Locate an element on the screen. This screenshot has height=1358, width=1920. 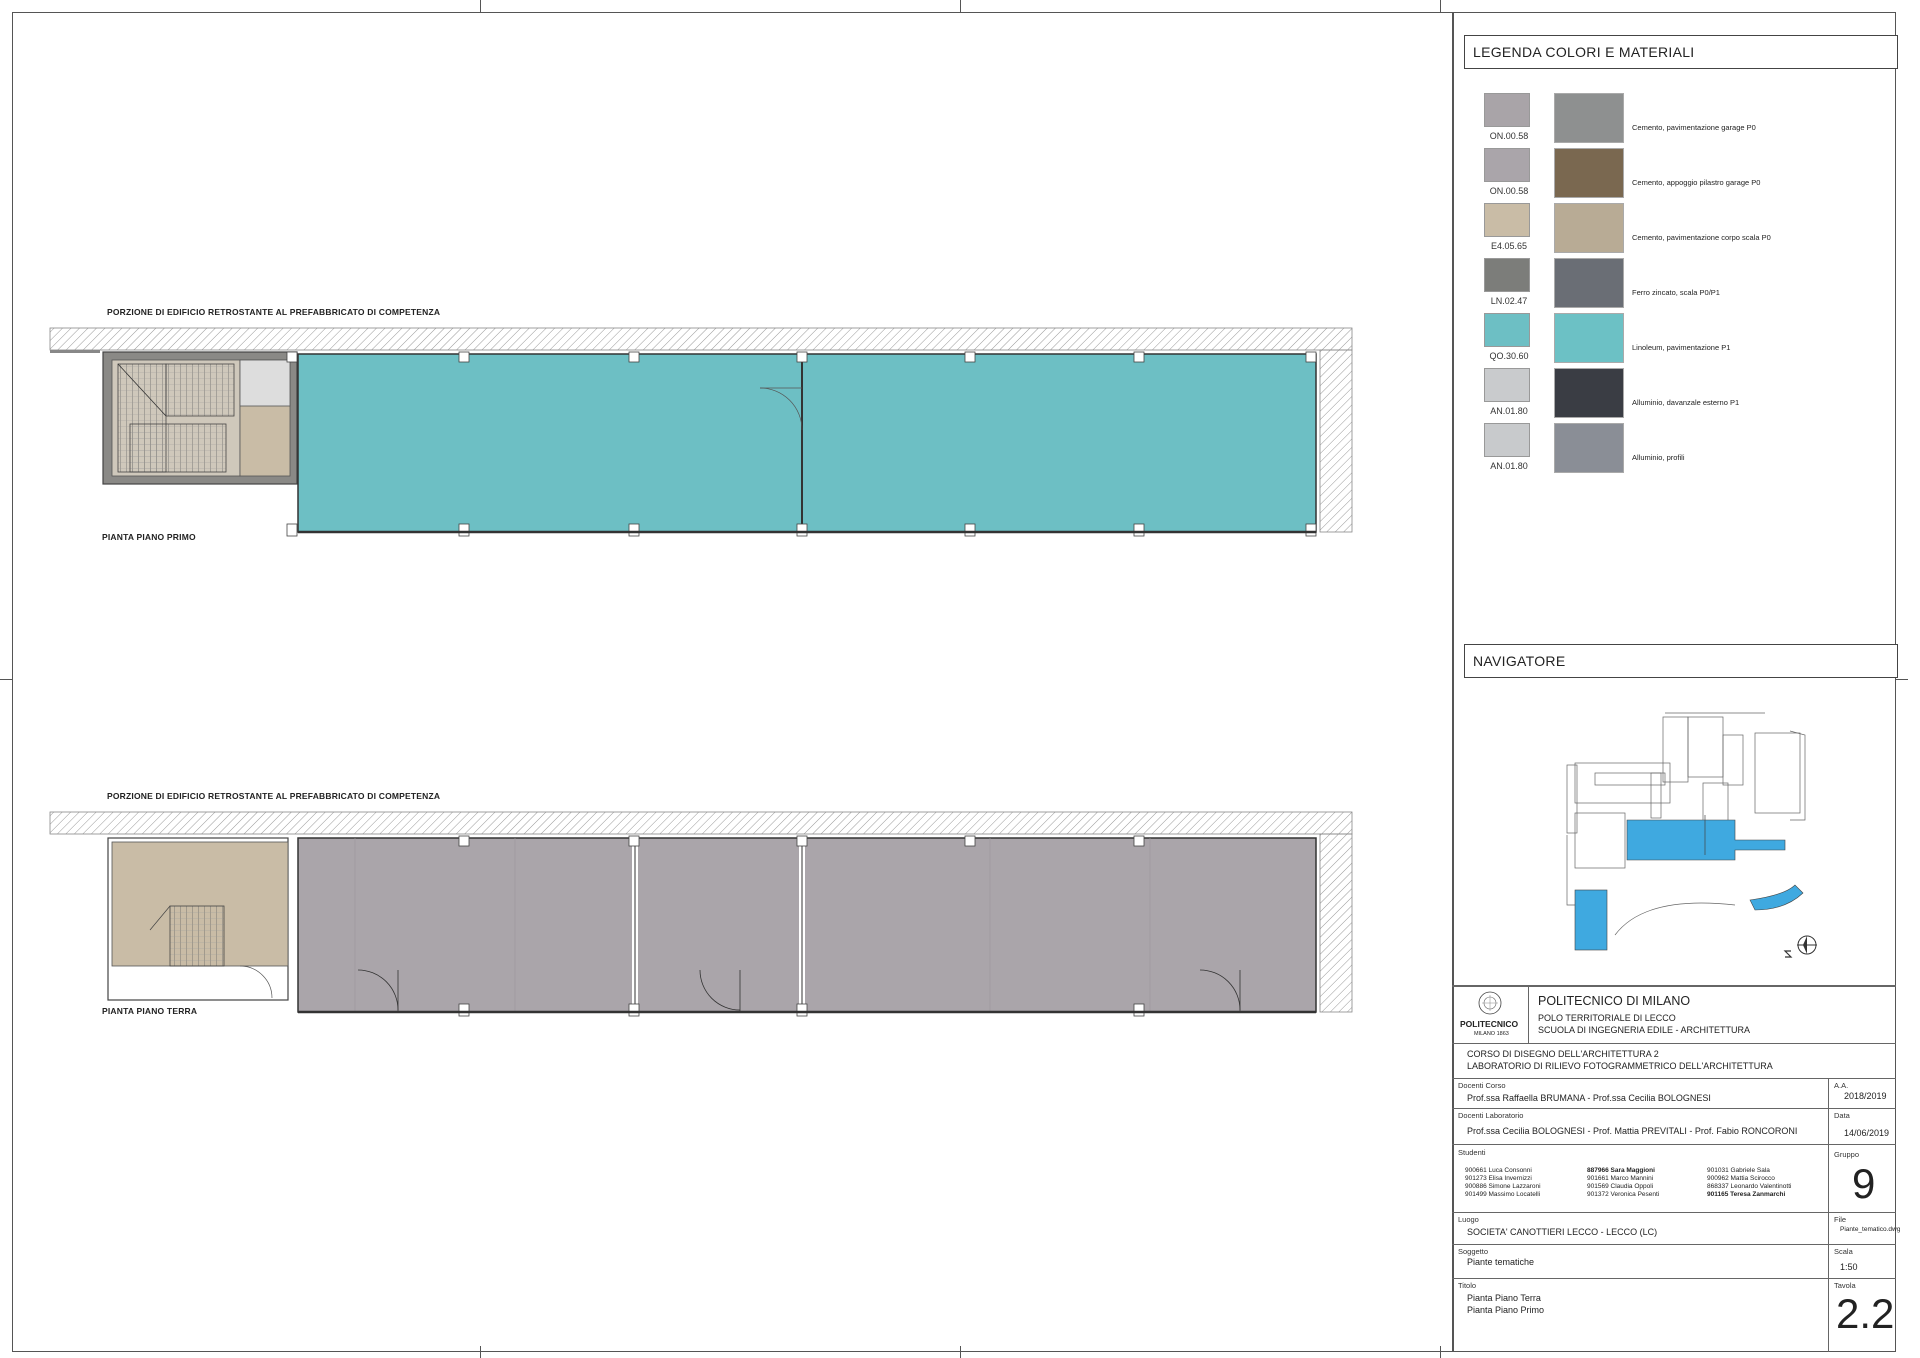
gruppo-label: Gruppo is located at coordinates (1847, 1154).